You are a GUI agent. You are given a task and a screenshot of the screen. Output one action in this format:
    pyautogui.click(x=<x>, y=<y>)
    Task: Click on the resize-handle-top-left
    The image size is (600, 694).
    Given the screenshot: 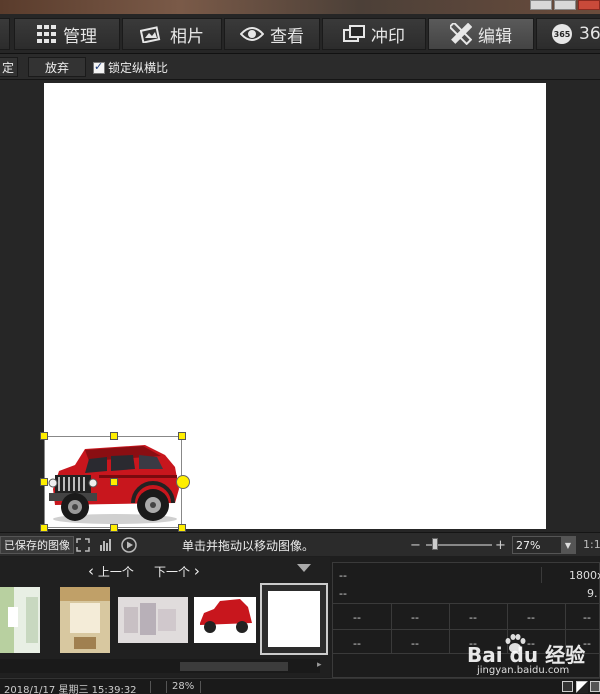 What is the action you would take?
    pyautogui.click(x=44, y=436)
    